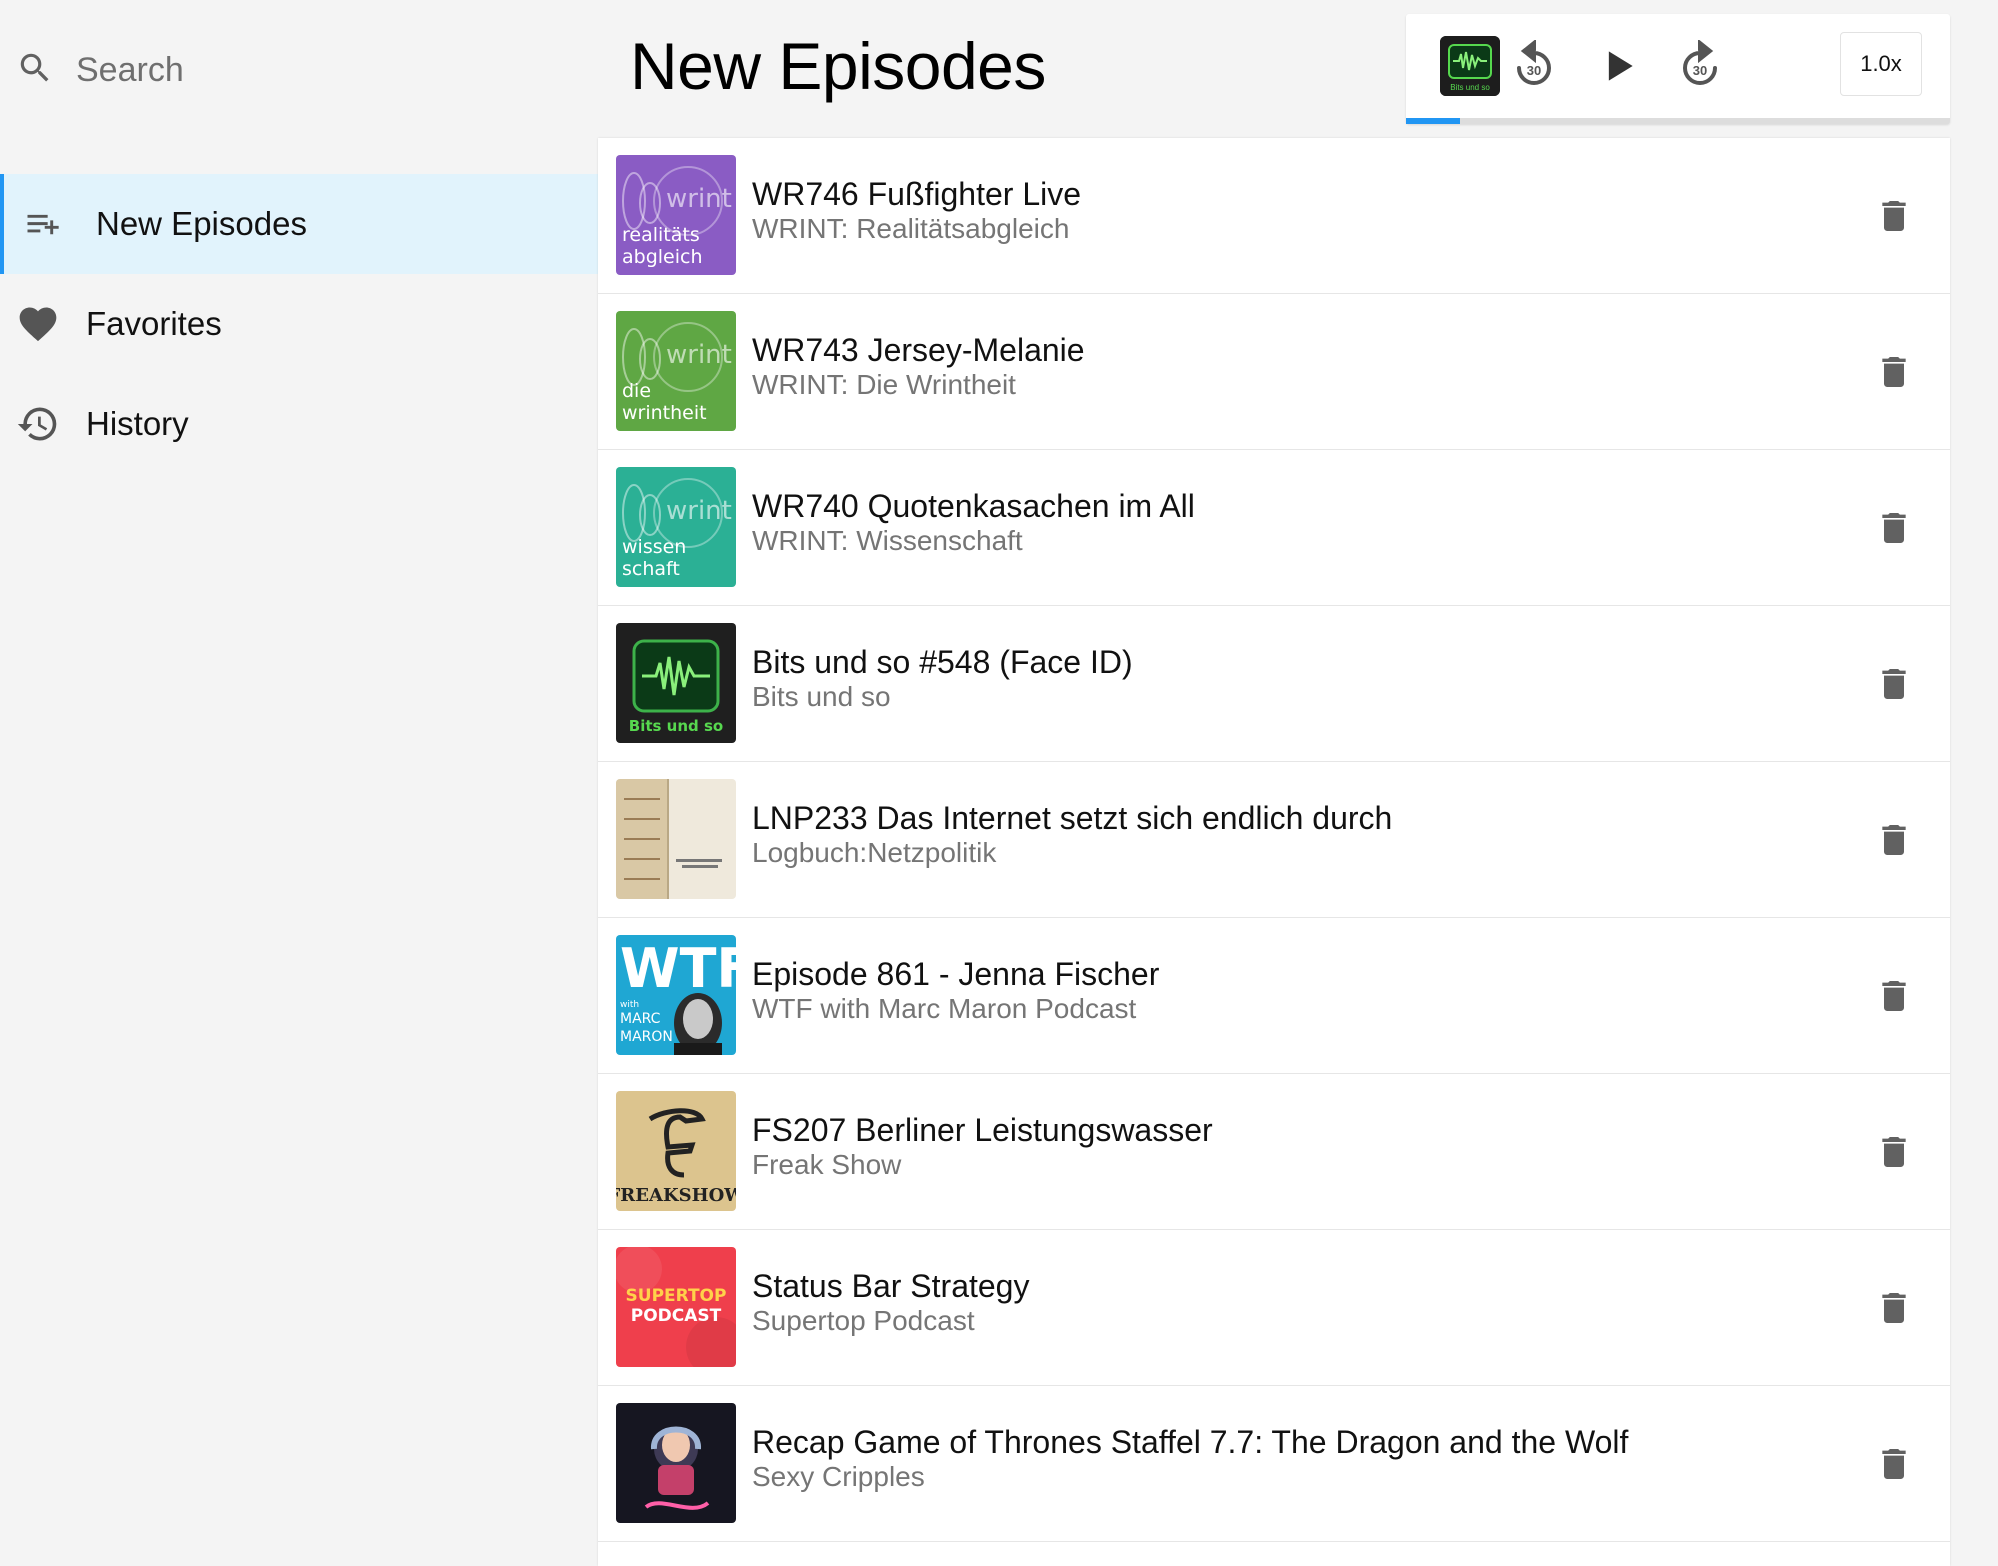  I want to click on episode-podcast-name: Sexy Cripples, so click(838, 1476).